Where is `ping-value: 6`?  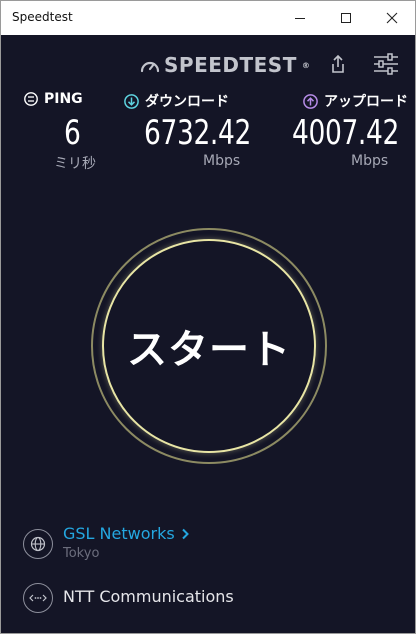 ping-value: 6 is located at coordinates (72, 133).